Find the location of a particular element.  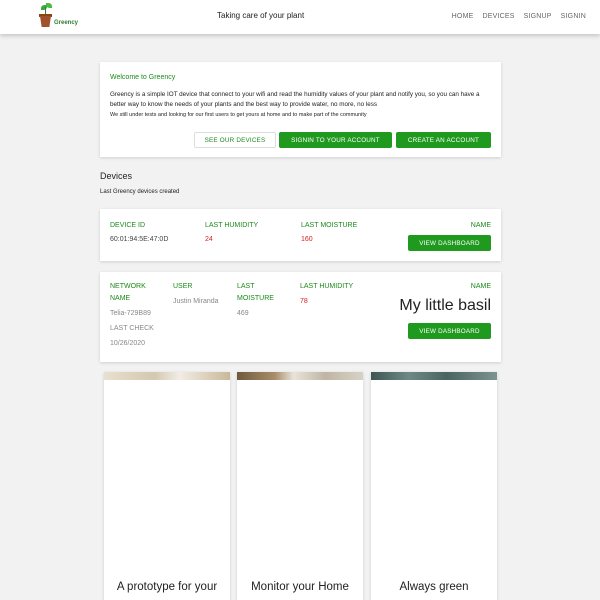

main-nav: HOME DEVICES SIGNUP SIGNIN is located at coordinates (519, 16).